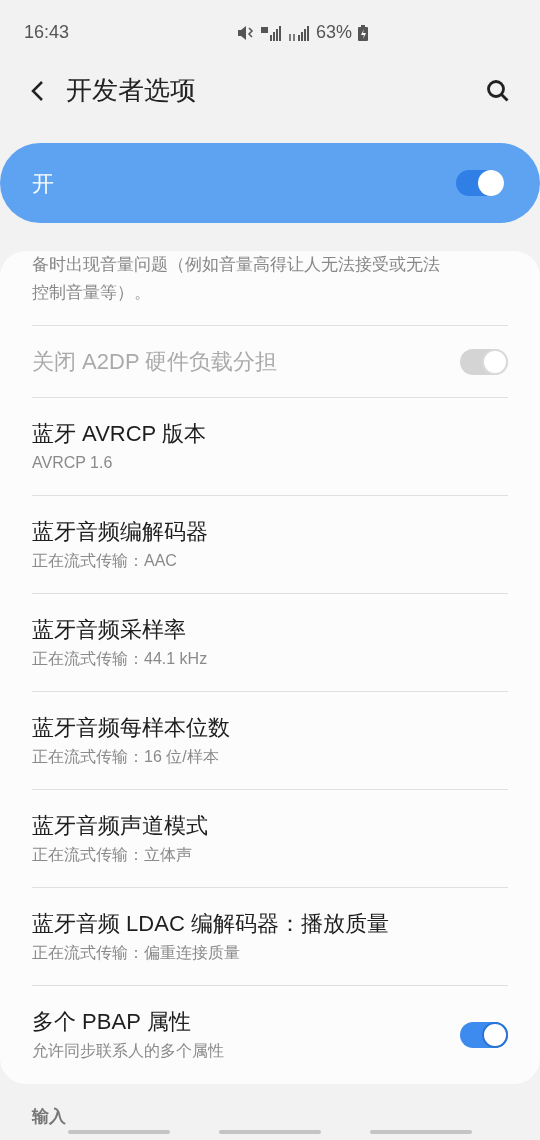 Image resolution: width=540 pixels, height=1140 pixels. What do you see at coordinates (120, 532) in the screenshot?
I see `setting-title: 蓝牙音频编解码器` at bounding box center [120, 532].